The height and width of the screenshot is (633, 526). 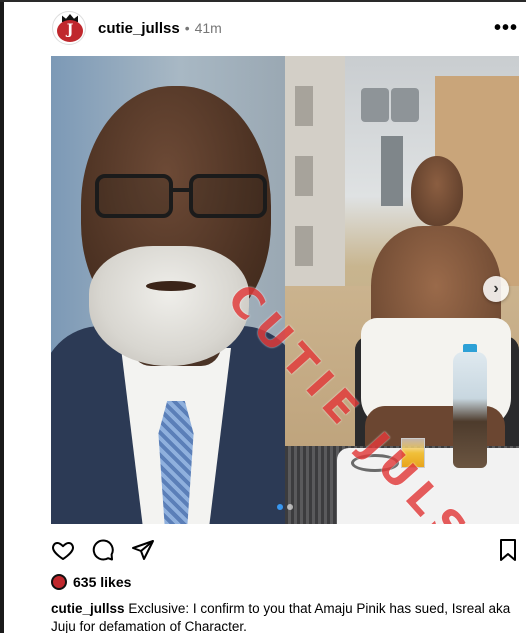 What do you see at coordinates (263, 1) in the screenshot?
I see `window-border-top` at bounding box center [263, 1].